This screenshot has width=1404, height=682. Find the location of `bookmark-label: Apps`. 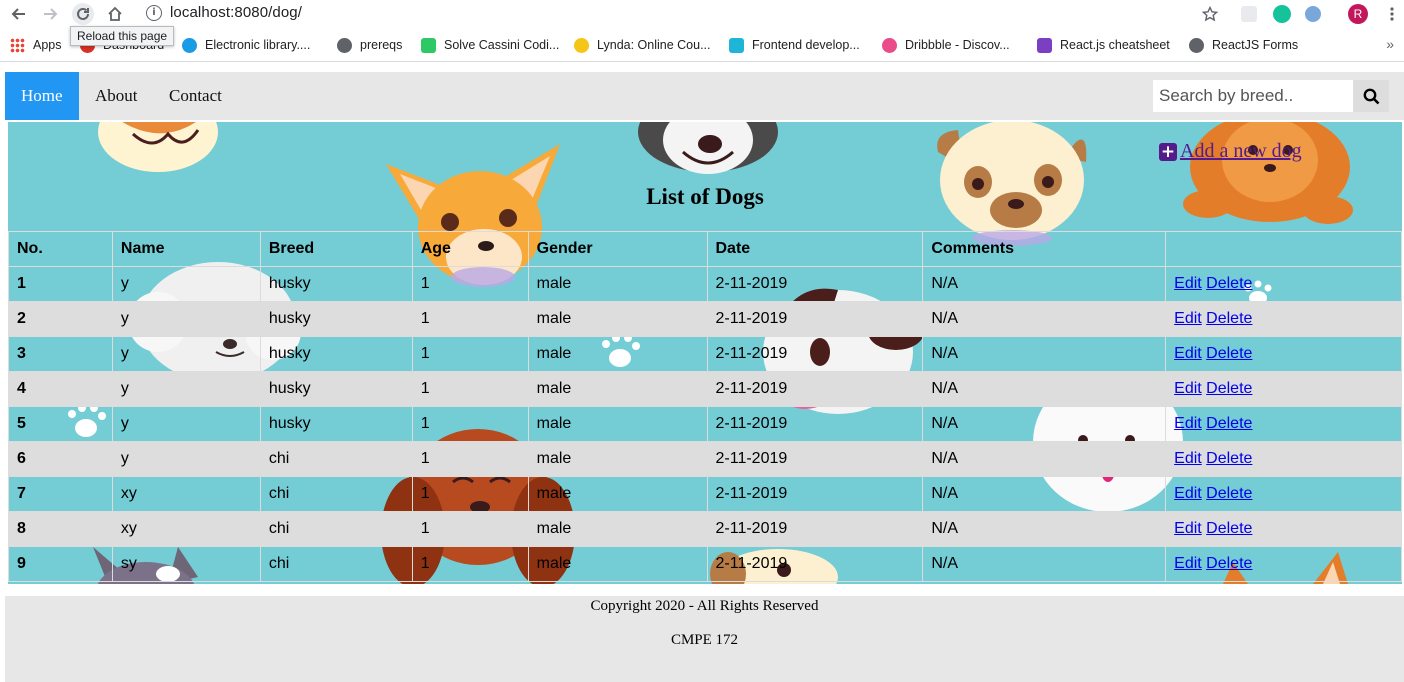

bookmark-label: Apps is located at coordinates (47, 45).